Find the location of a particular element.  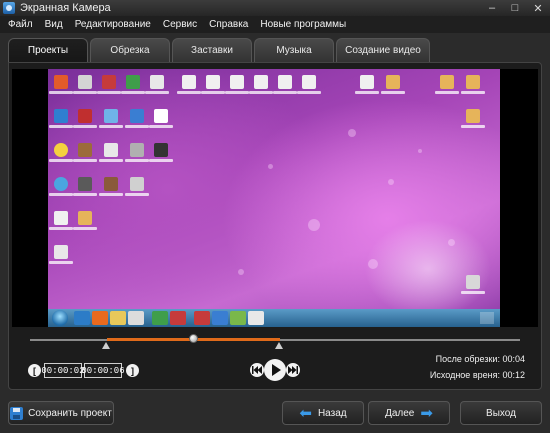

next-step-button: Далее ➡ is located at coordinates (409, 413).